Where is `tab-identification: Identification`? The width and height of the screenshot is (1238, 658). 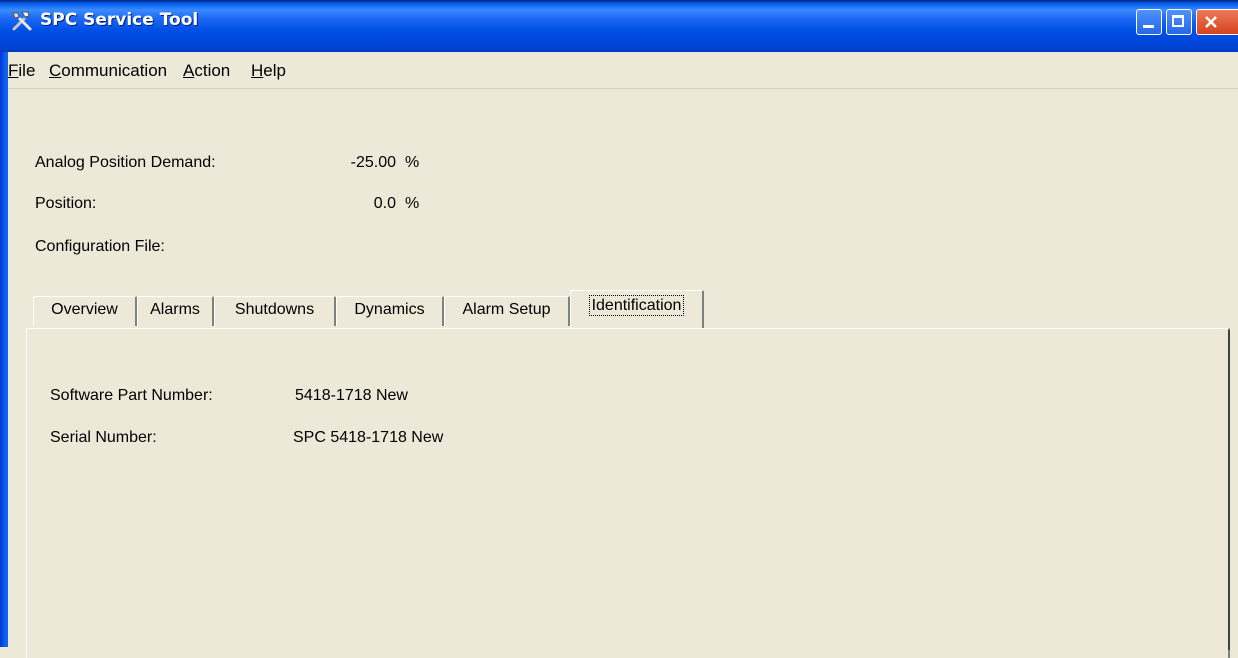
tab-identification: Identification is located at coordinates (637, 309).